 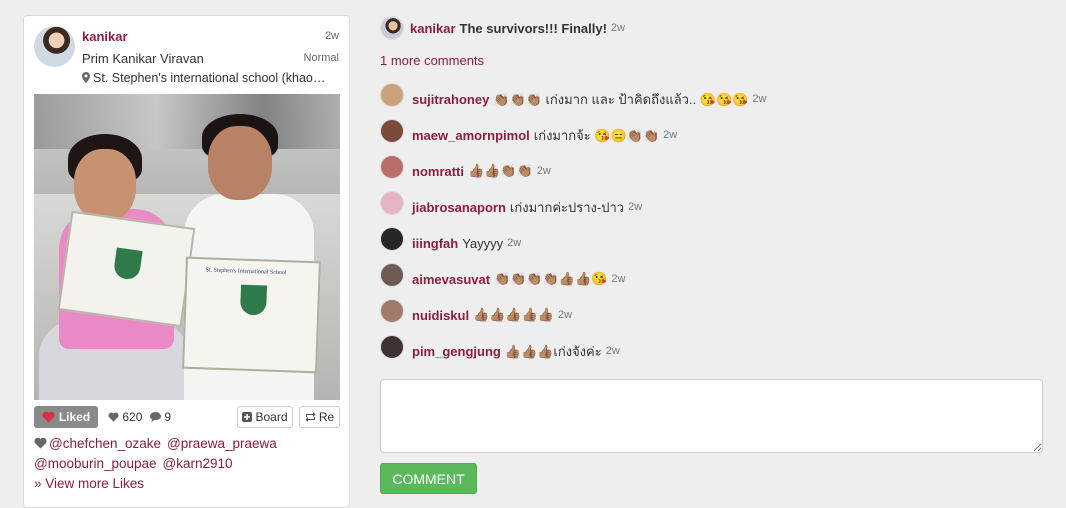 I want to click on comment-bubble-icon, so click(x=155, y=417).